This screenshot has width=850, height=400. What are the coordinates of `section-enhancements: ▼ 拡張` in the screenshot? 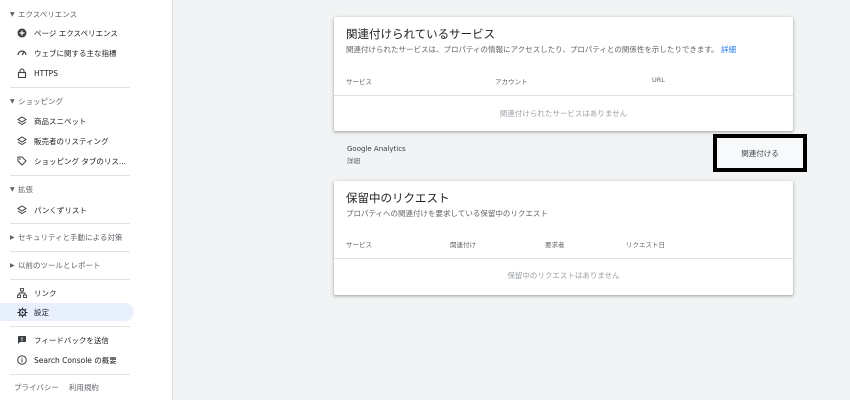 It's located at (21, 189).